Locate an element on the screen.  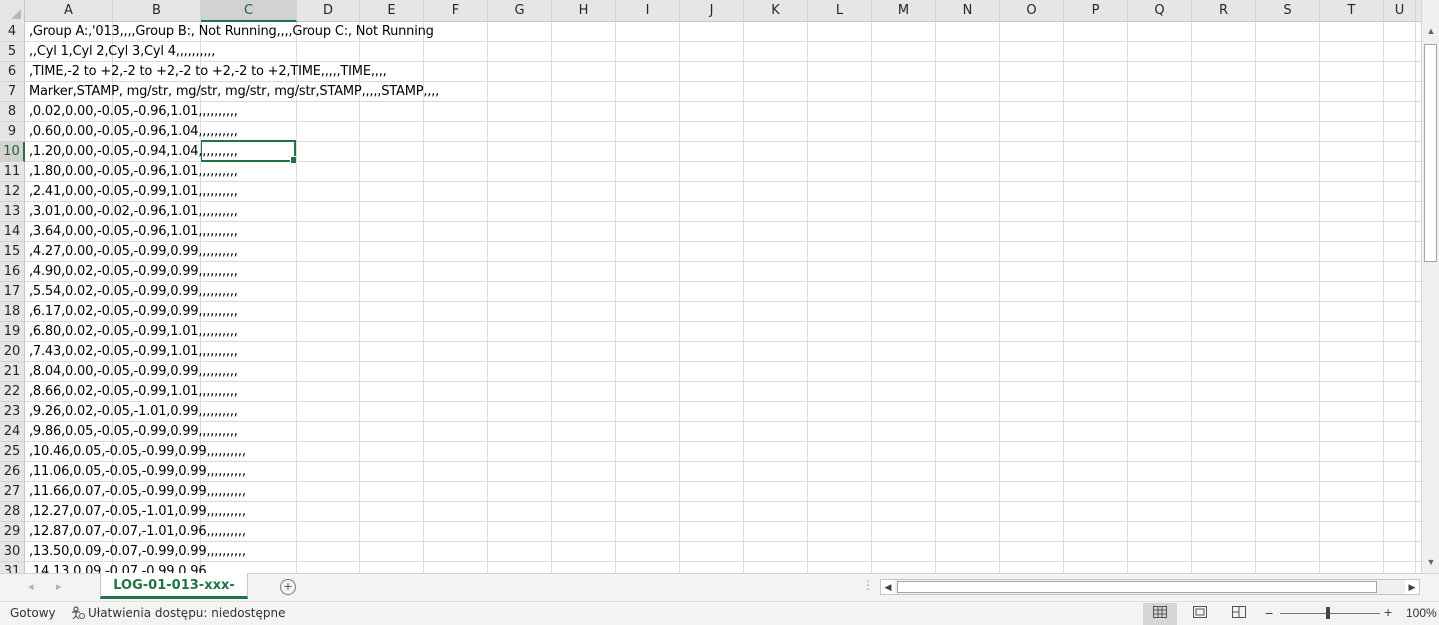
tab-split-handle-icon: ⋮ is located at coordinates (868, 585).